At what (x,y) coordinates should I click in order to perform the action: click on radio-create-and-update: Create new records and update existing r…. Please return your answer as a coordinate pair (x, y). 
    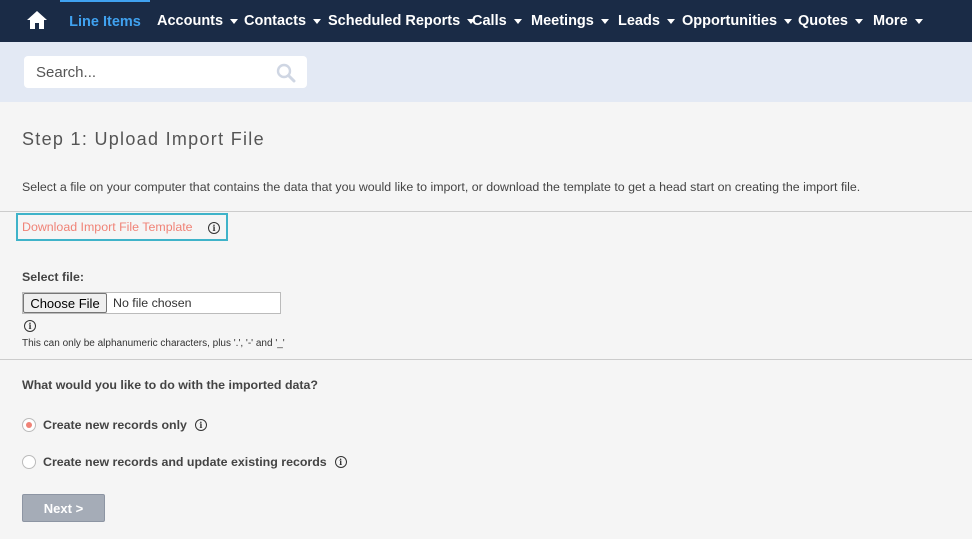
    Looking at the image, I should click on (184, 462).